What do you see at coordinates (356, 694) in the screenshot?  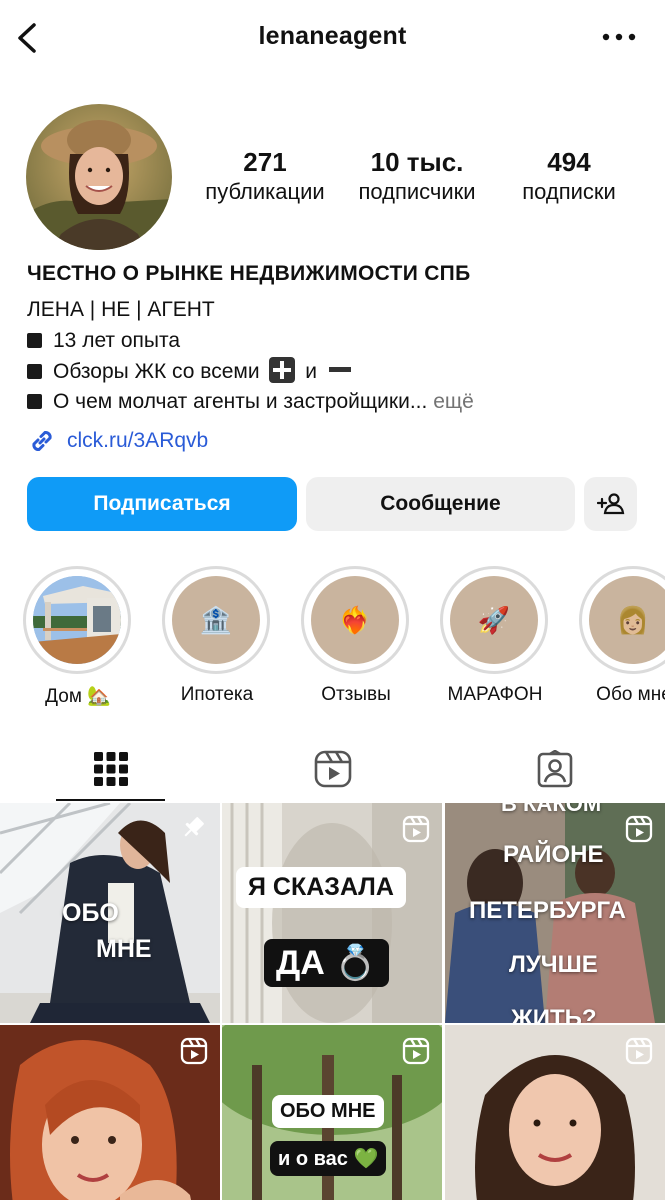 I see `highlight-label: Отзывы` at bounding box center [356, 694].